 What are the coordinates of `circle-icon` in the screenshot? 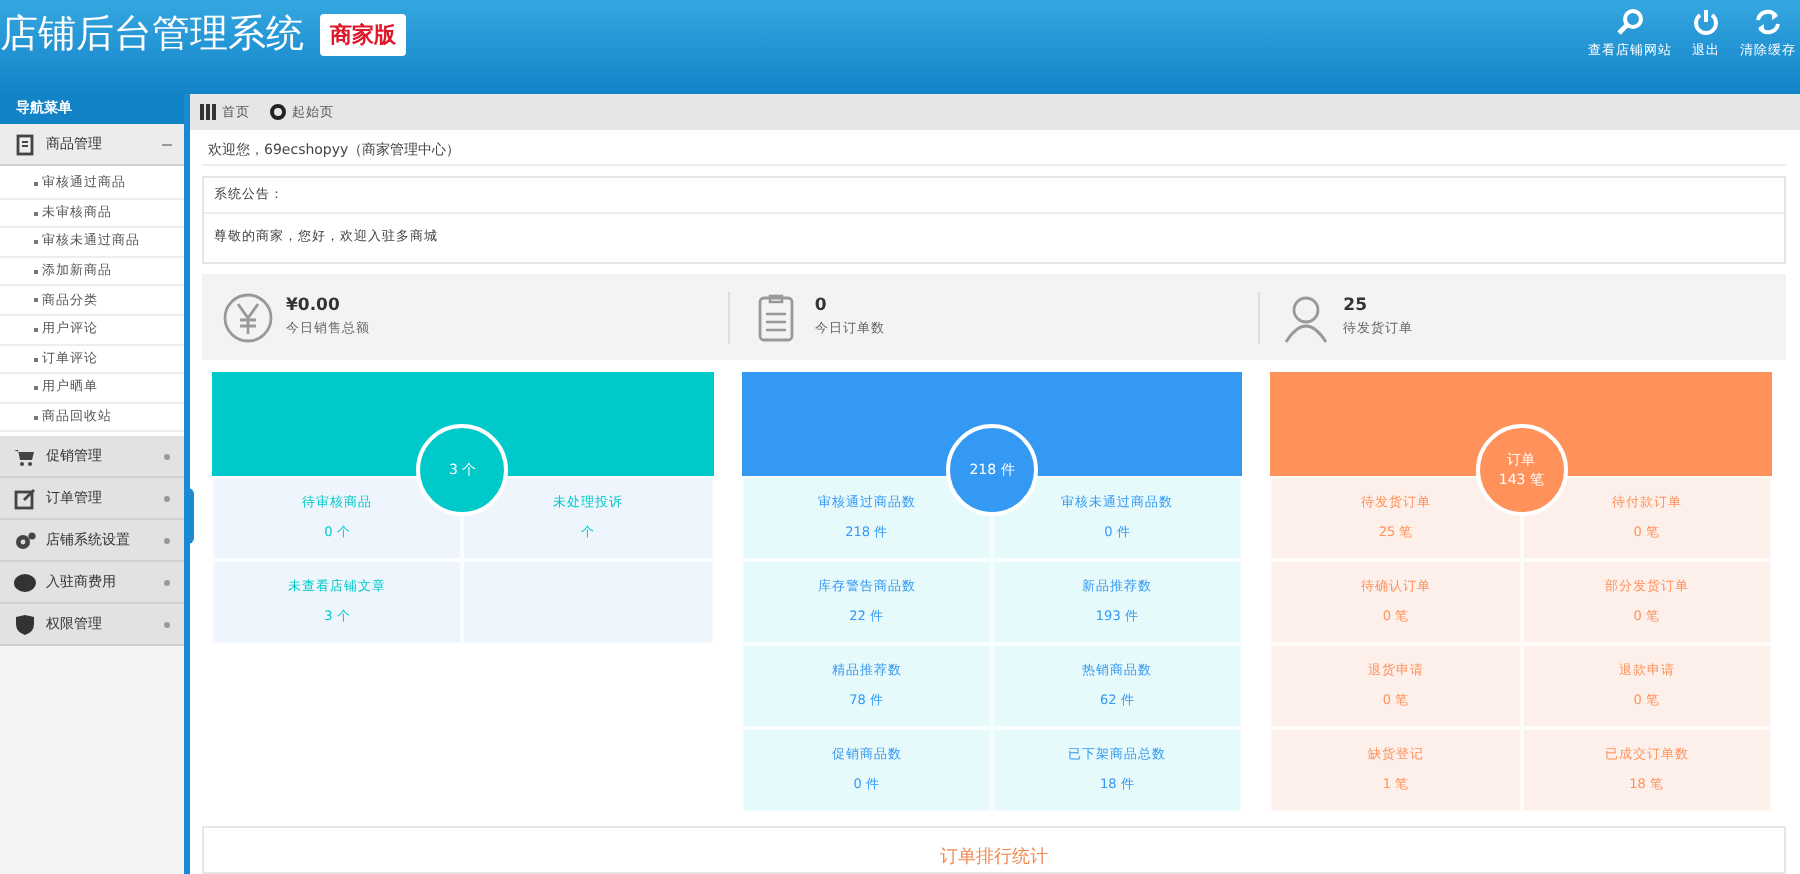 It's located at (278, 112).